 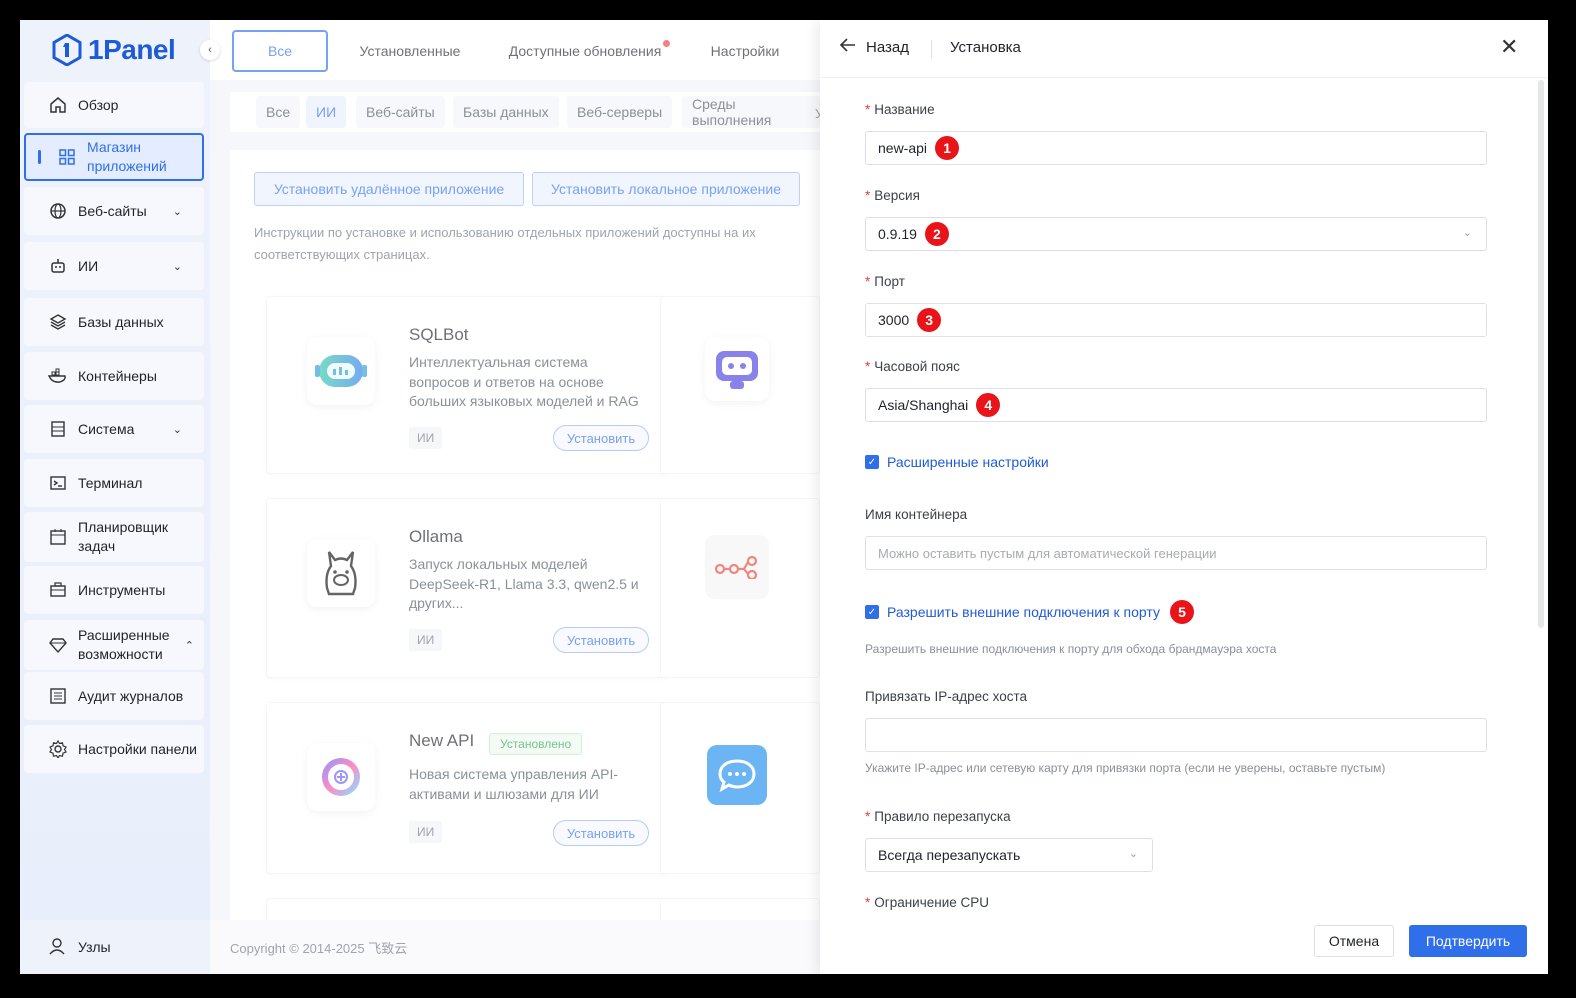 I want to click on restart-policy-select: Всегда перезапускать ⌄, so click(x=1009, y=855).